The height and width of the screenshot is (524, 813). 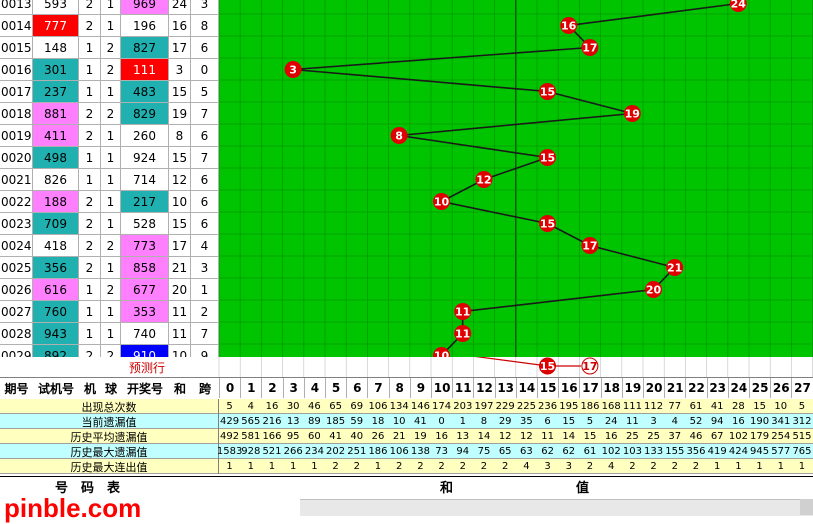 I want to click on horizontal-scrollbar, so click(x=556, y=507).